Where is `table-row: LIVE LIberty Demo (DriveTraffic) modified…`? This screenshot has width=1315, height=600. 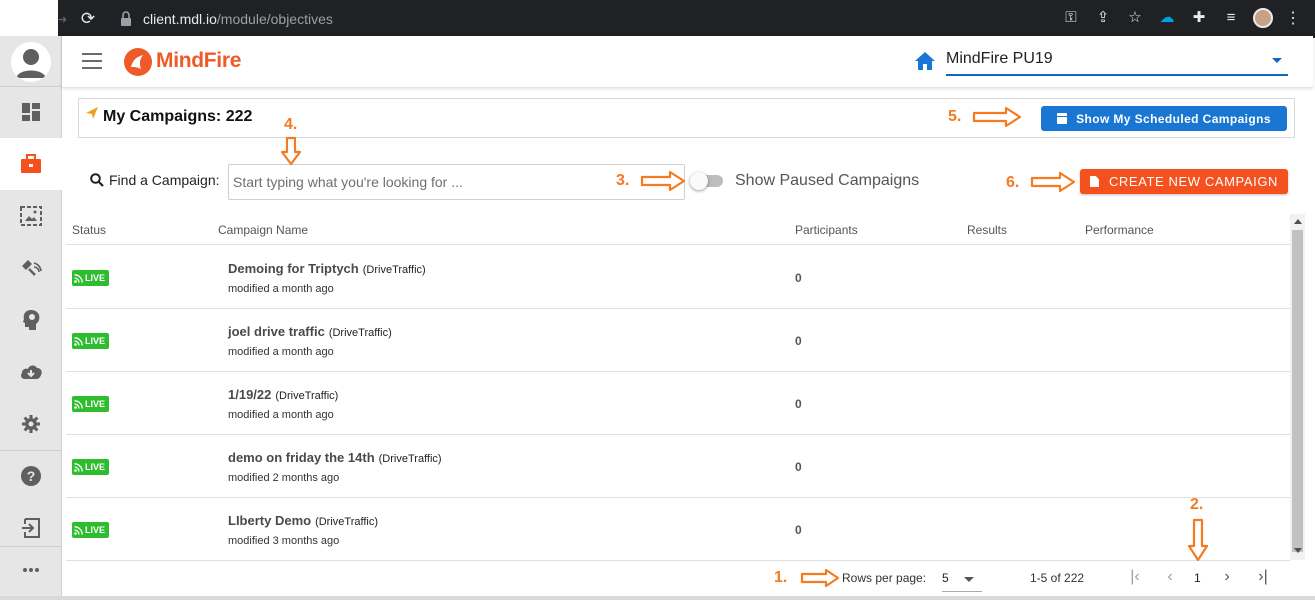
table-row: LIVE LIberty Demo (DriveTraffic) modified… is located at coordinates (678, 529).